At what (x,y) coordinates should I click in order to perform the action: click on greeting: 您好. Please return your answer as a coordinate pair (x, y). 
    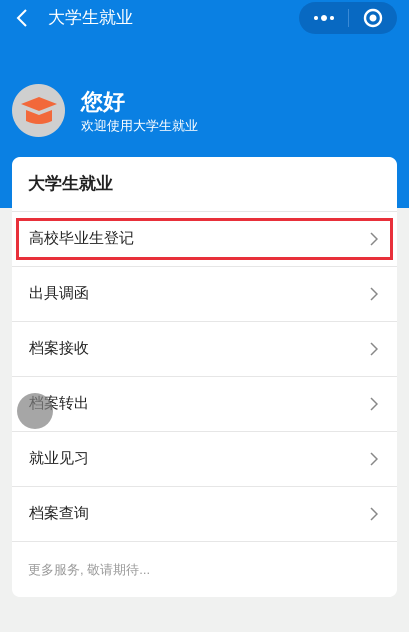
    Looking at the image, I should click on (103, 102).